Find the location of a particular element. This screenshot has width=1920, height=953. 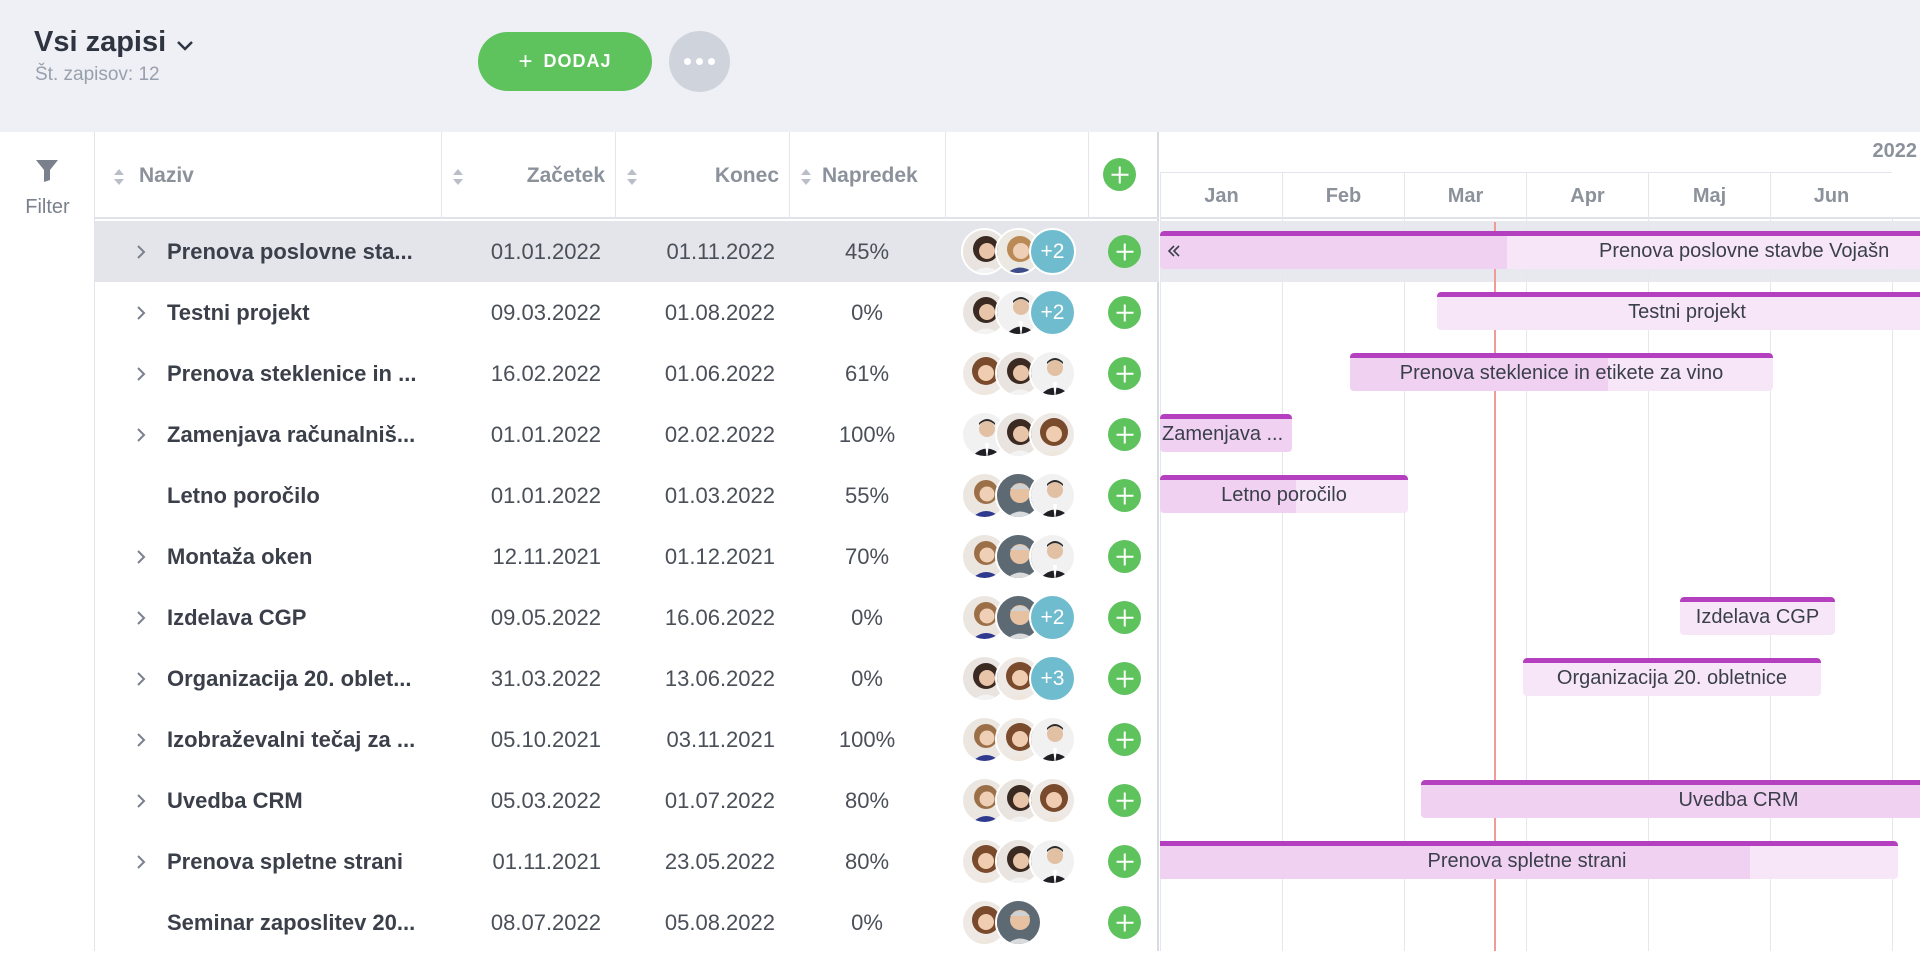

scroll-back-icon is located at coordinates (1174, 251).